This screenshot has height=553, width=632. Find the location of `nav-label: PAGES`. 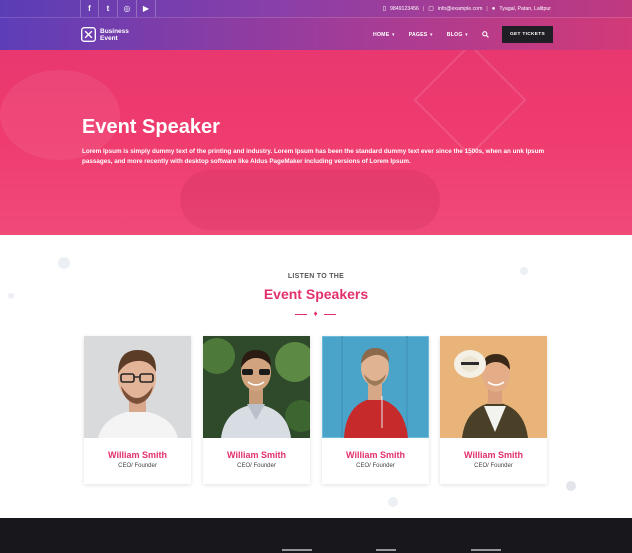

nav-label: PAGES is located at coordinates (418, 34).